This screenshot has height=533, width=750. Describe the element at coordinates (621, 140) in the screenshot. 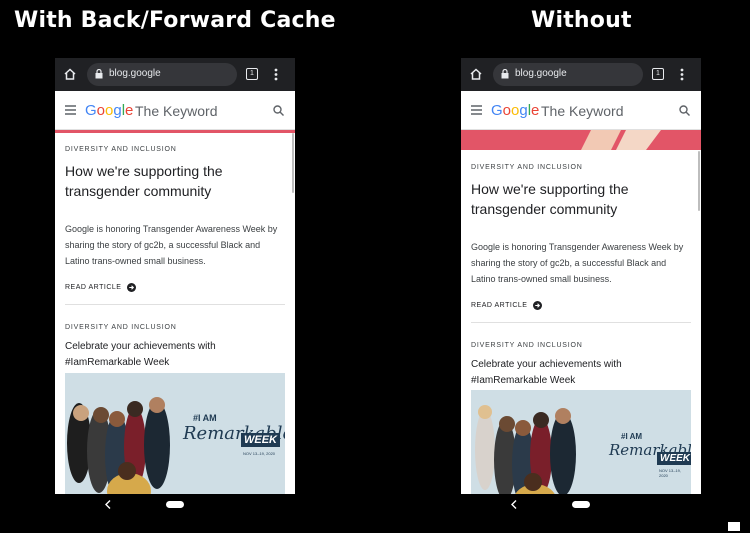

I see `hero-image-illustration` at that location.